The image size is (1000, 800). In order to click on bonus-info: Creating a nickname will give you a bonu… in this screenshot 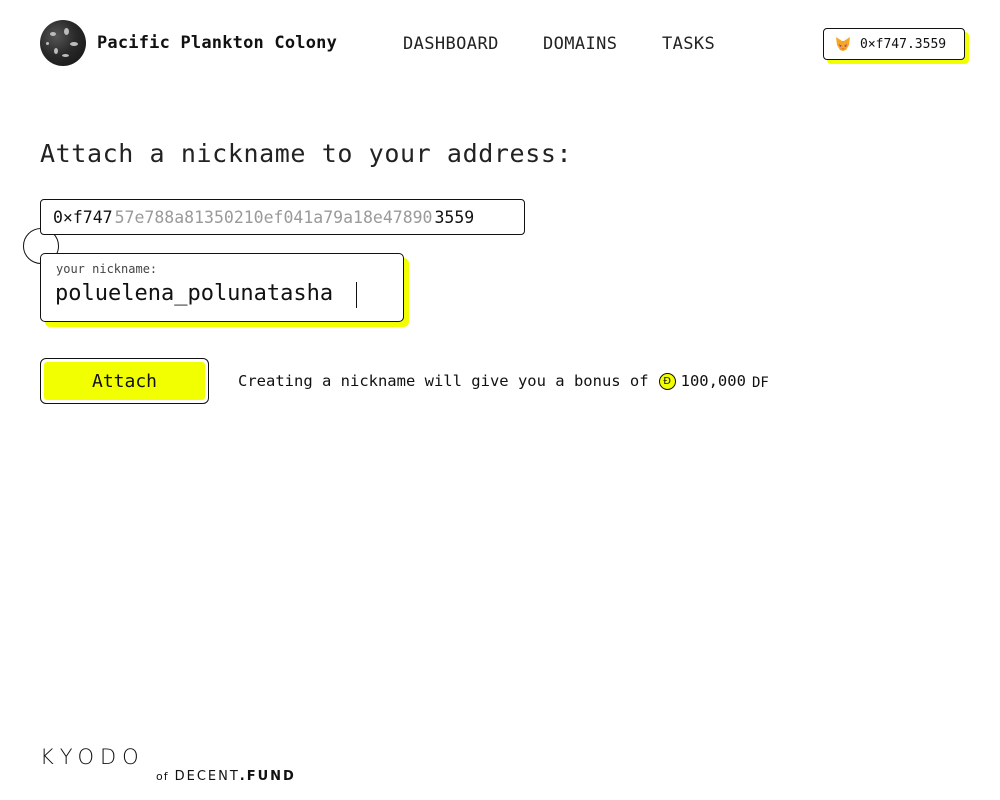, I will do `click(503, 381)`.